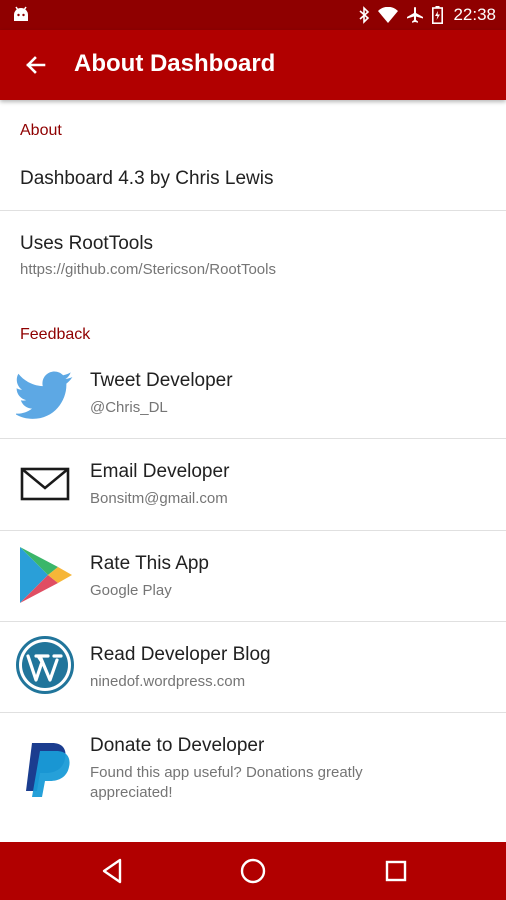  Describe the element at coordinates (46, 575) in the screenshot. I see `google-play-icon` at that location.